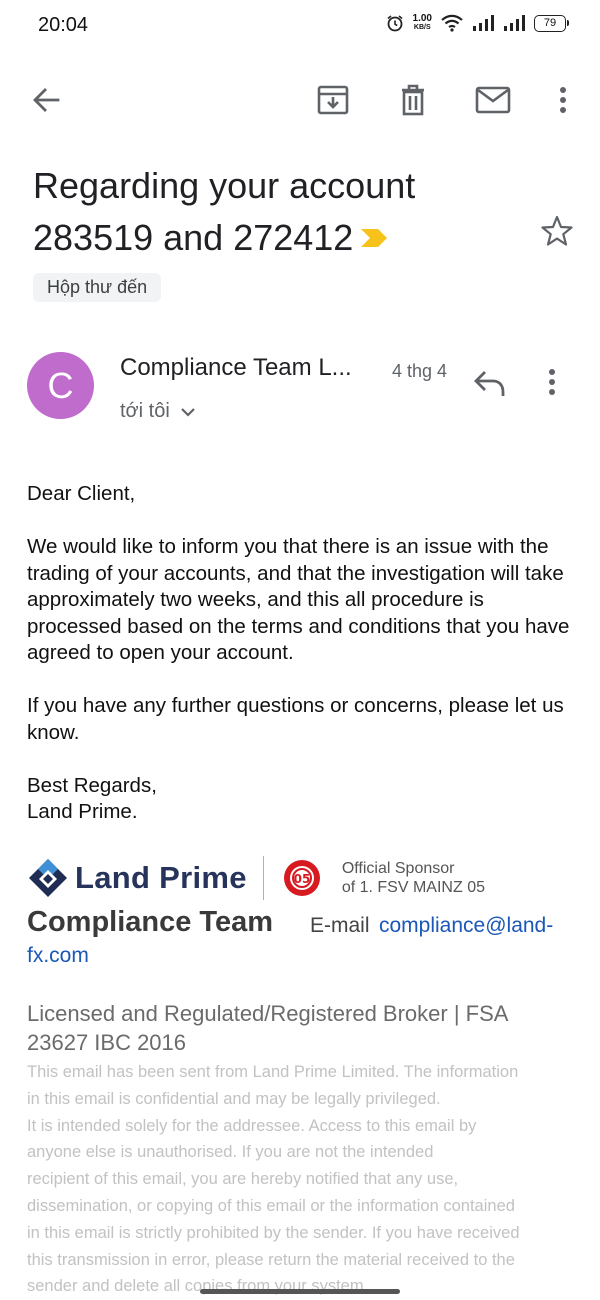 The image size is (600, 1300). Describe the element at coordinates (374, 237) in the screenshot. I see `importance-marker-icon` at that location.